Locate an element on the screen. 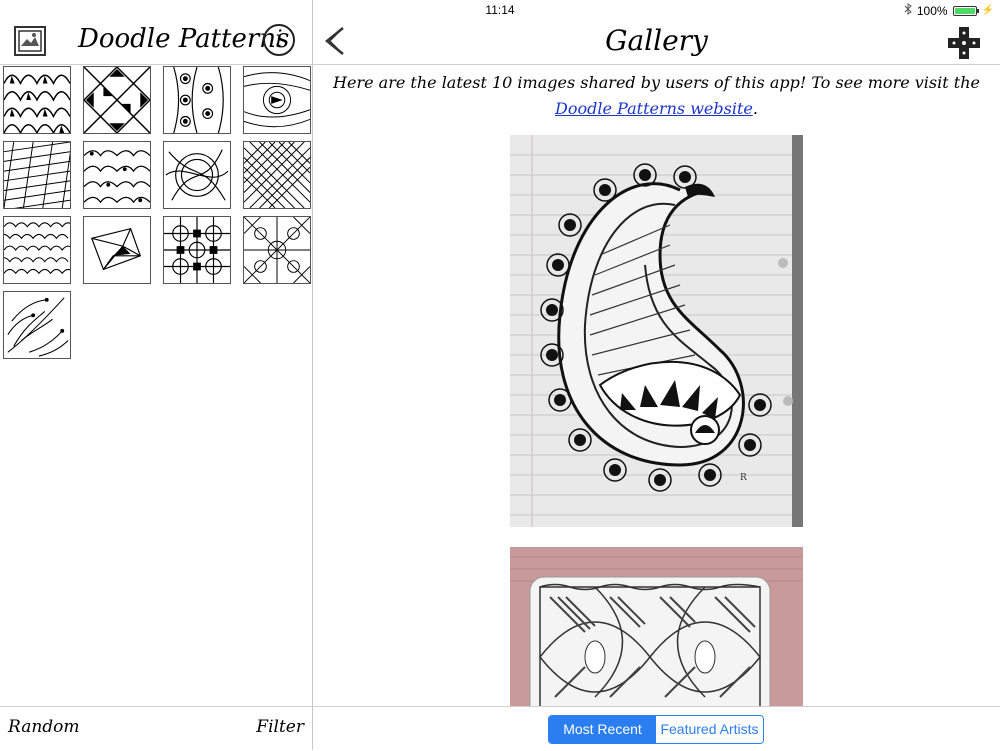 This screenshot has height=751, width=1000. gallery-navbar: Gallery is located at coordinates (656, 42).